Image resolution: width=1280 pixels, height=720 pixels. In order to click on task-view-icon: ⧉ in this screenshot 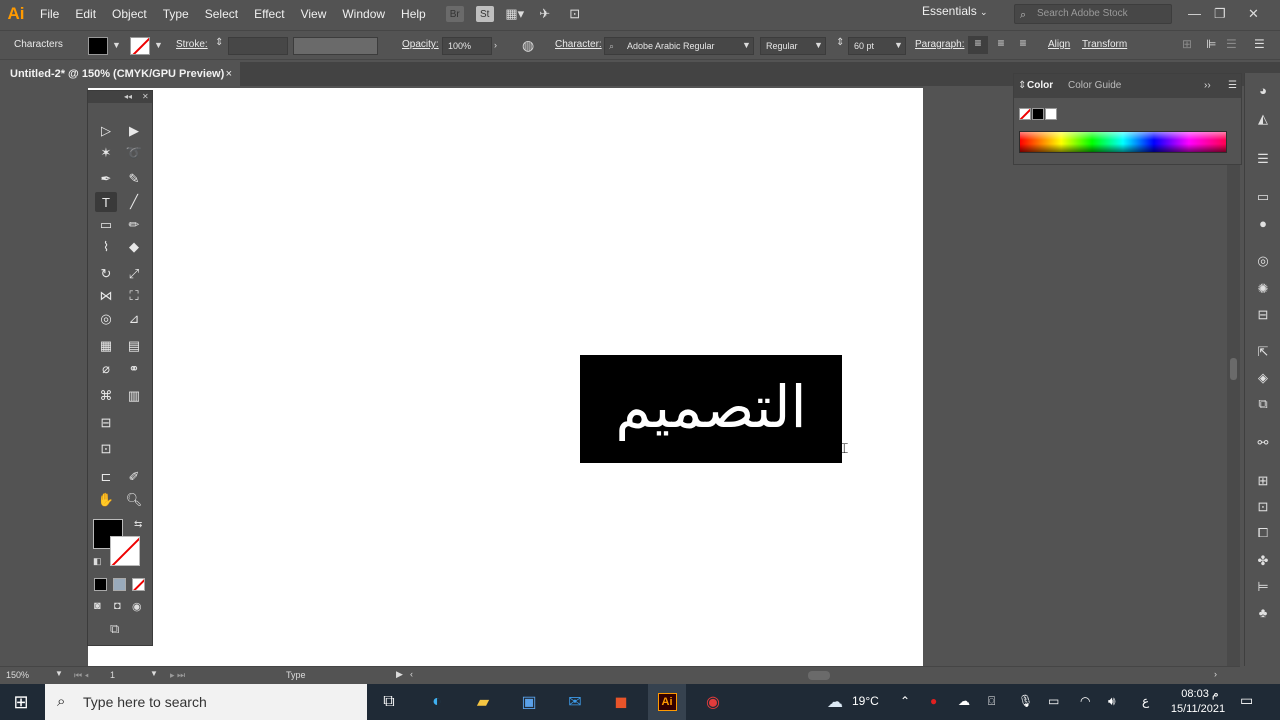, I will do `click(389, 702)`.